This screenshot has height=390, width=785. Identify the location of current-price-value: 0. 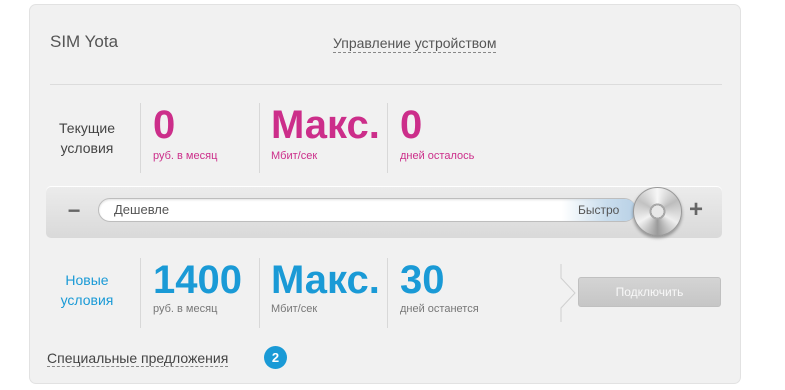
(164, 125).